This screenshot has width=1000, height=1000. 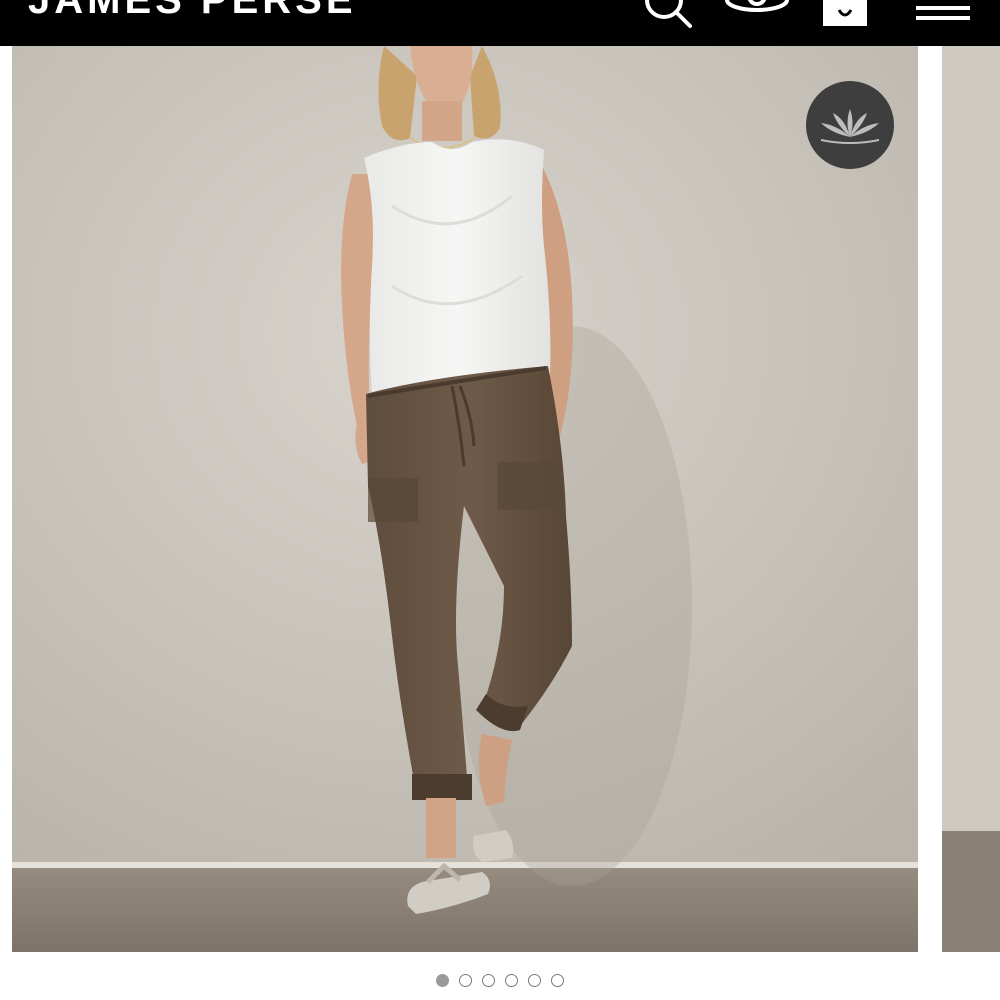 I want to click on menu-icon, so click(x=942, y=20).